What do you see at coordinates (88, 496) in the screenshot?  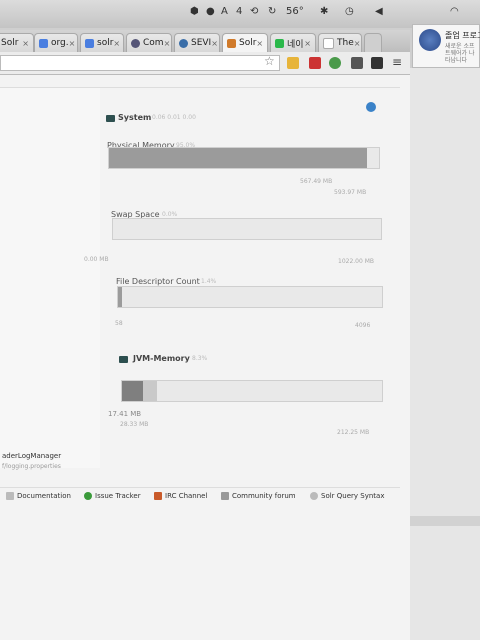 I see `bug-icon` at bounding box center [88, 496].